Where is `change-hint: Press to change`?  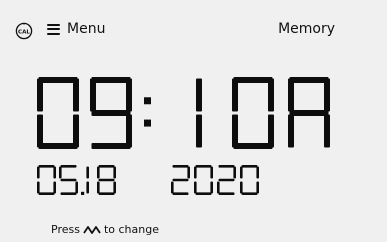 change-hint: Press to change is located at coordinates (105, 229).